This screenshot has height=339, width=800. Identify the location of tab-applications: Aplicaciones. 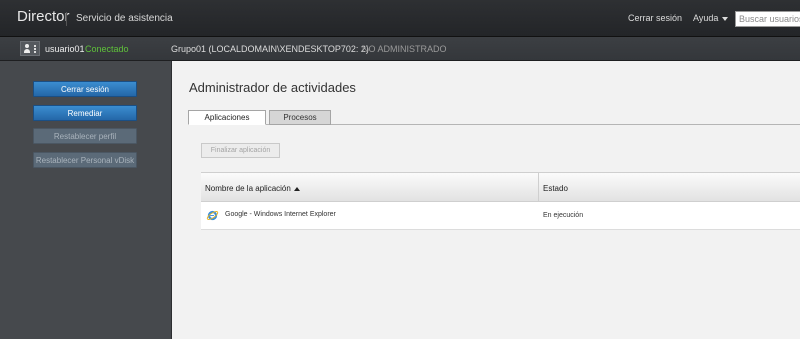
(227, 117).